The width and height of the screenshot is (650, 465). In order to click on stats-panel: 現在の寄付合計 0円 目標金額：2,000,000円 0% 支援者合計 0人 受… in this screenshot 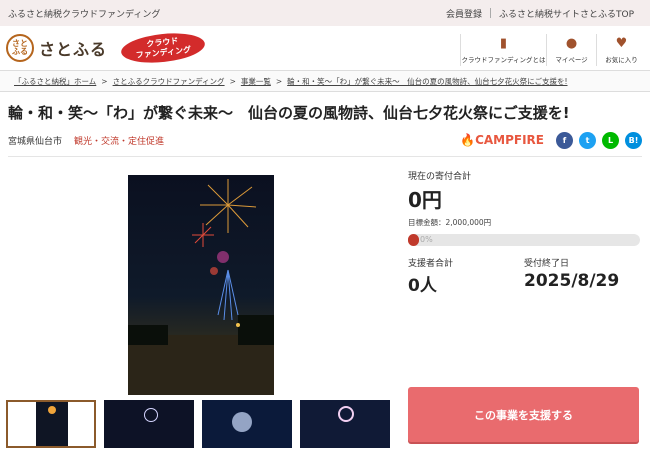, I will do `click(524, 232)`.